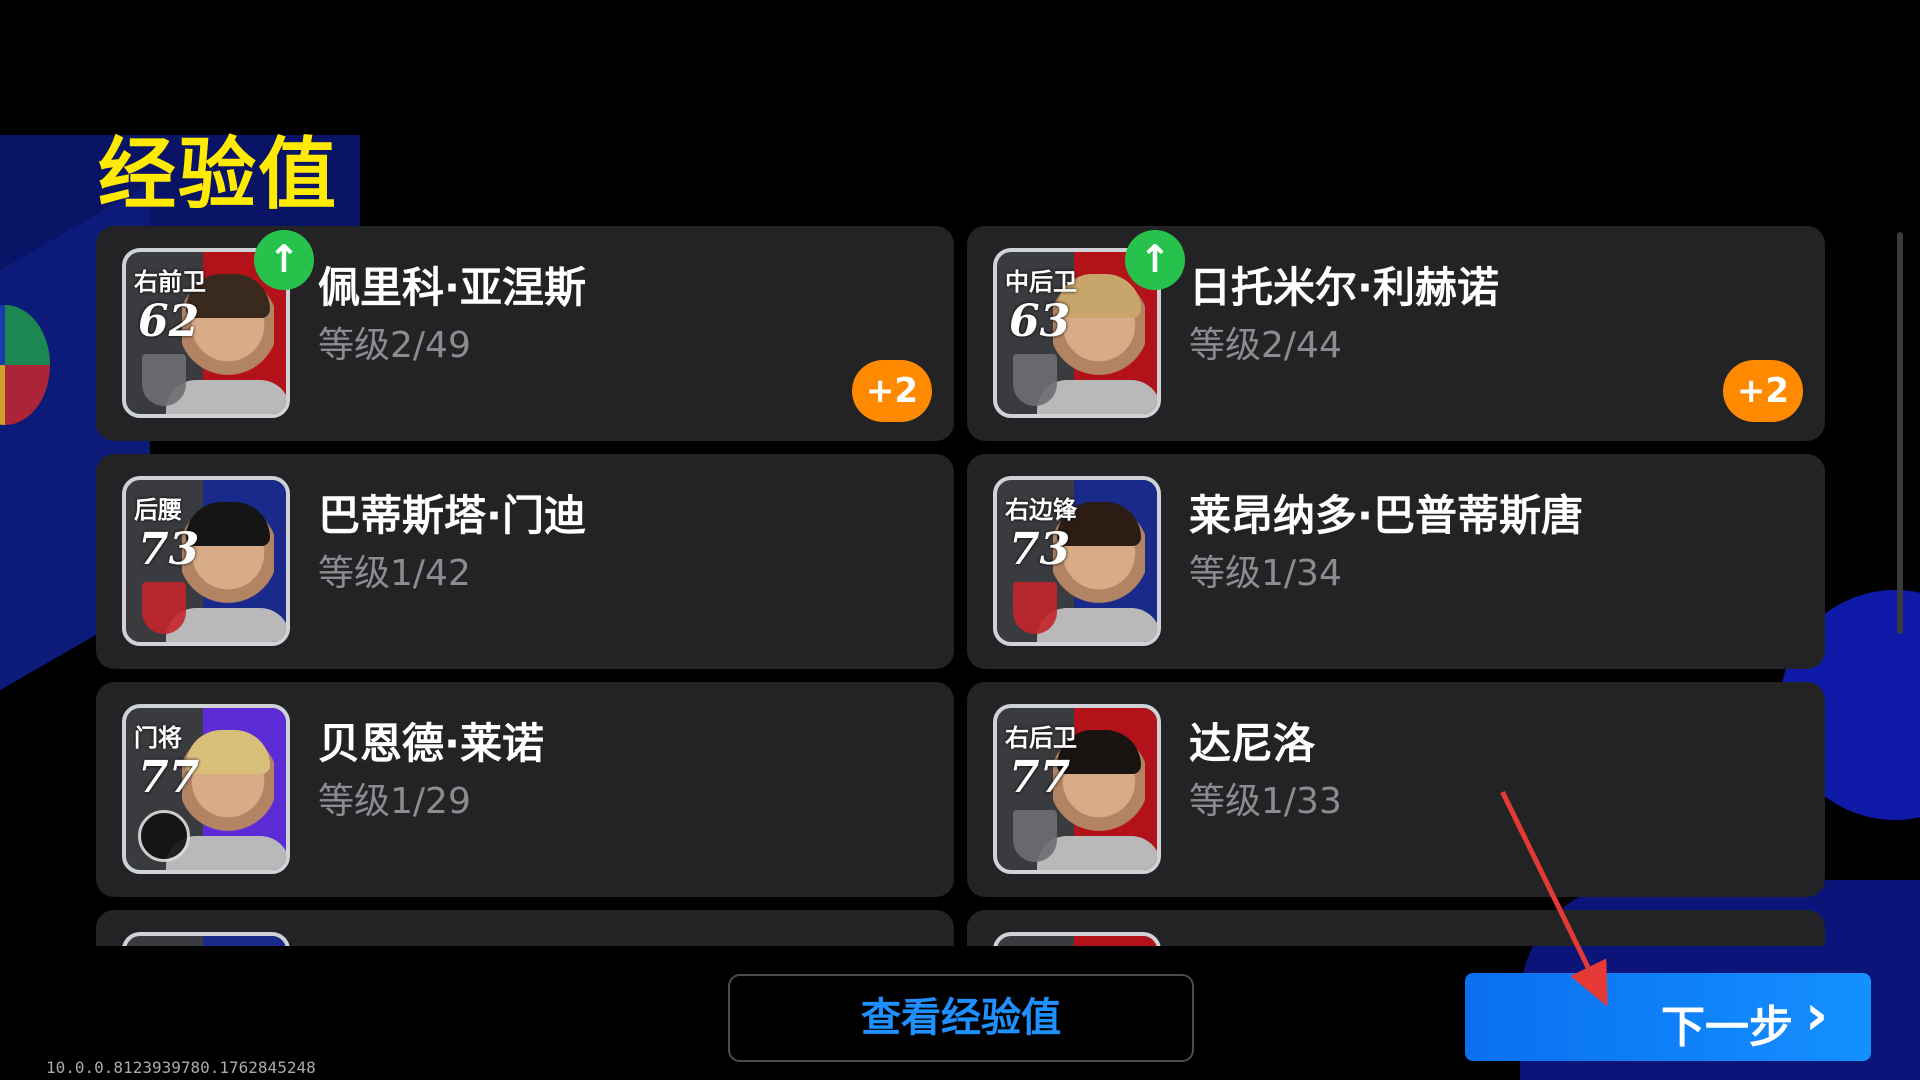 The width and height of the screenshot is (1920, 1080). Describe the element at coordinates (1900, 433) in the screenshot. I see `scrollbar` at that location.